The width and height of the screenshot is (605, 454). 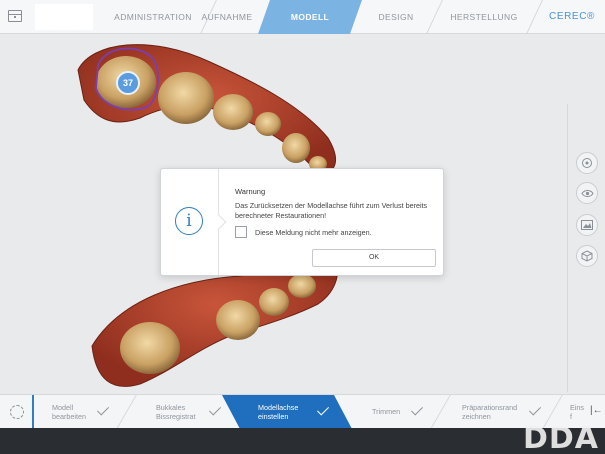 What do you see at coordinates (64, 17) in the screenshot?
I see `patient-logo-area` at bounding box center [64, 17].